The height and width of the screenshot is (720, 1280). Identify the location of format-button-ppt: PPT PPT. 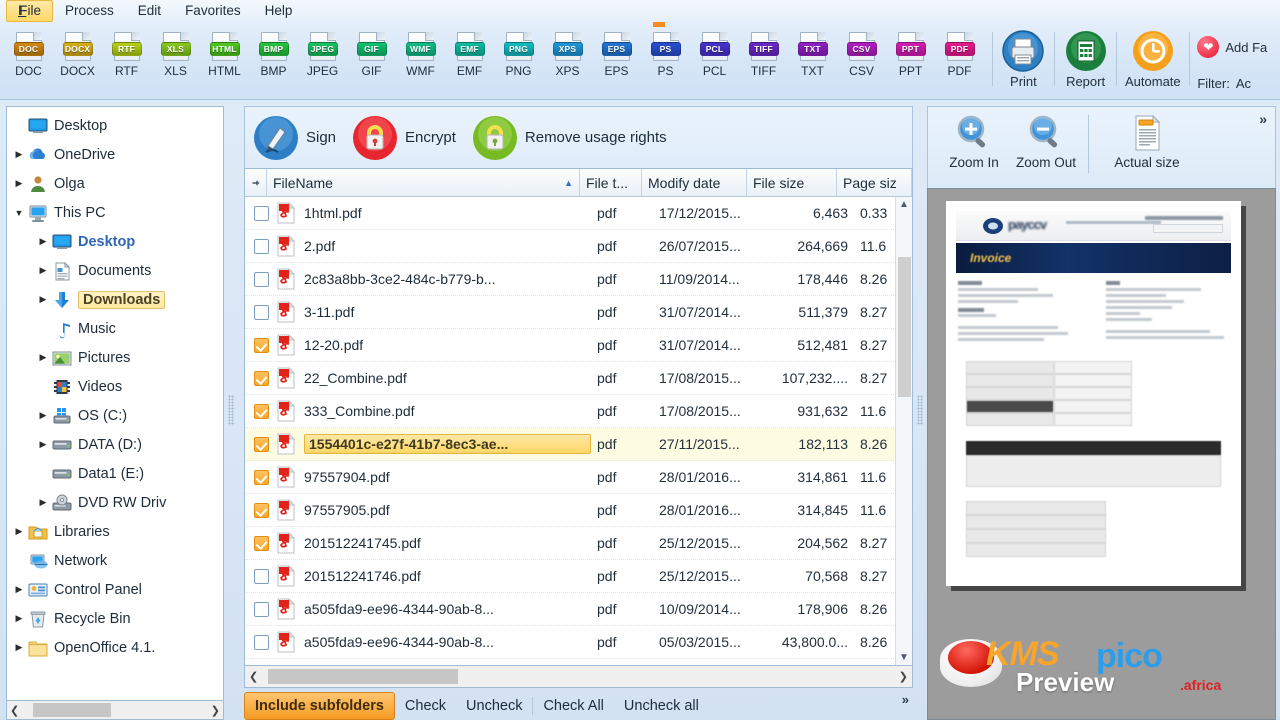
(910, 54).